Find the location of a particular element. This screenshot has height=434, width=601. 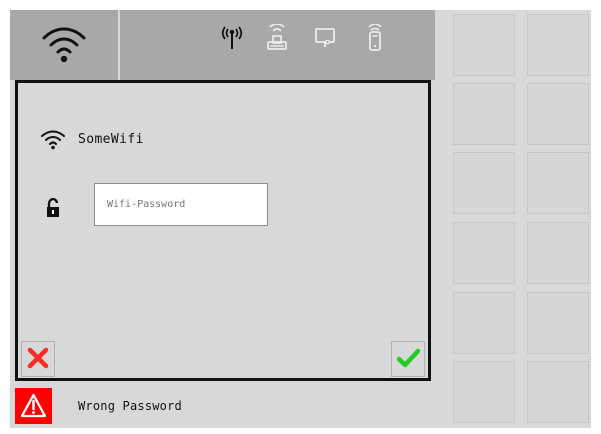

top-status-bar is located at coordinates (222, 45).